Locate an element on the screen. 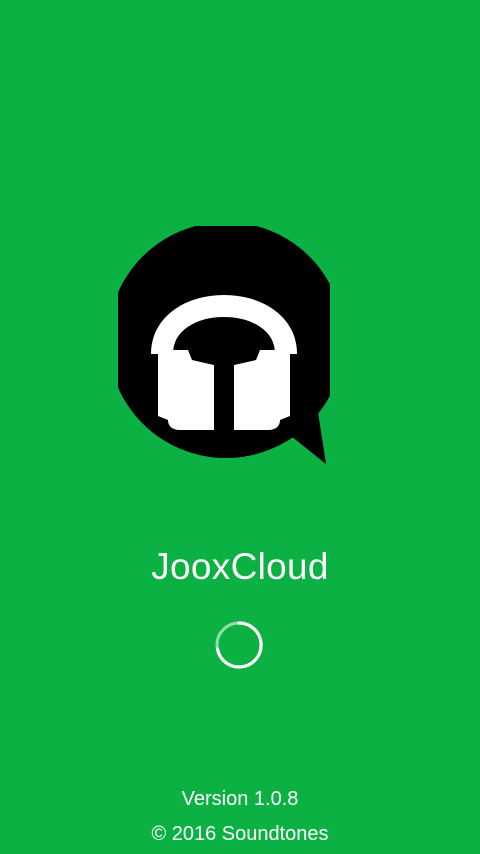 The width and height of the screenshot is (480, 854). headphones-chat-bubble-icon is located at coordinates (224, 345).